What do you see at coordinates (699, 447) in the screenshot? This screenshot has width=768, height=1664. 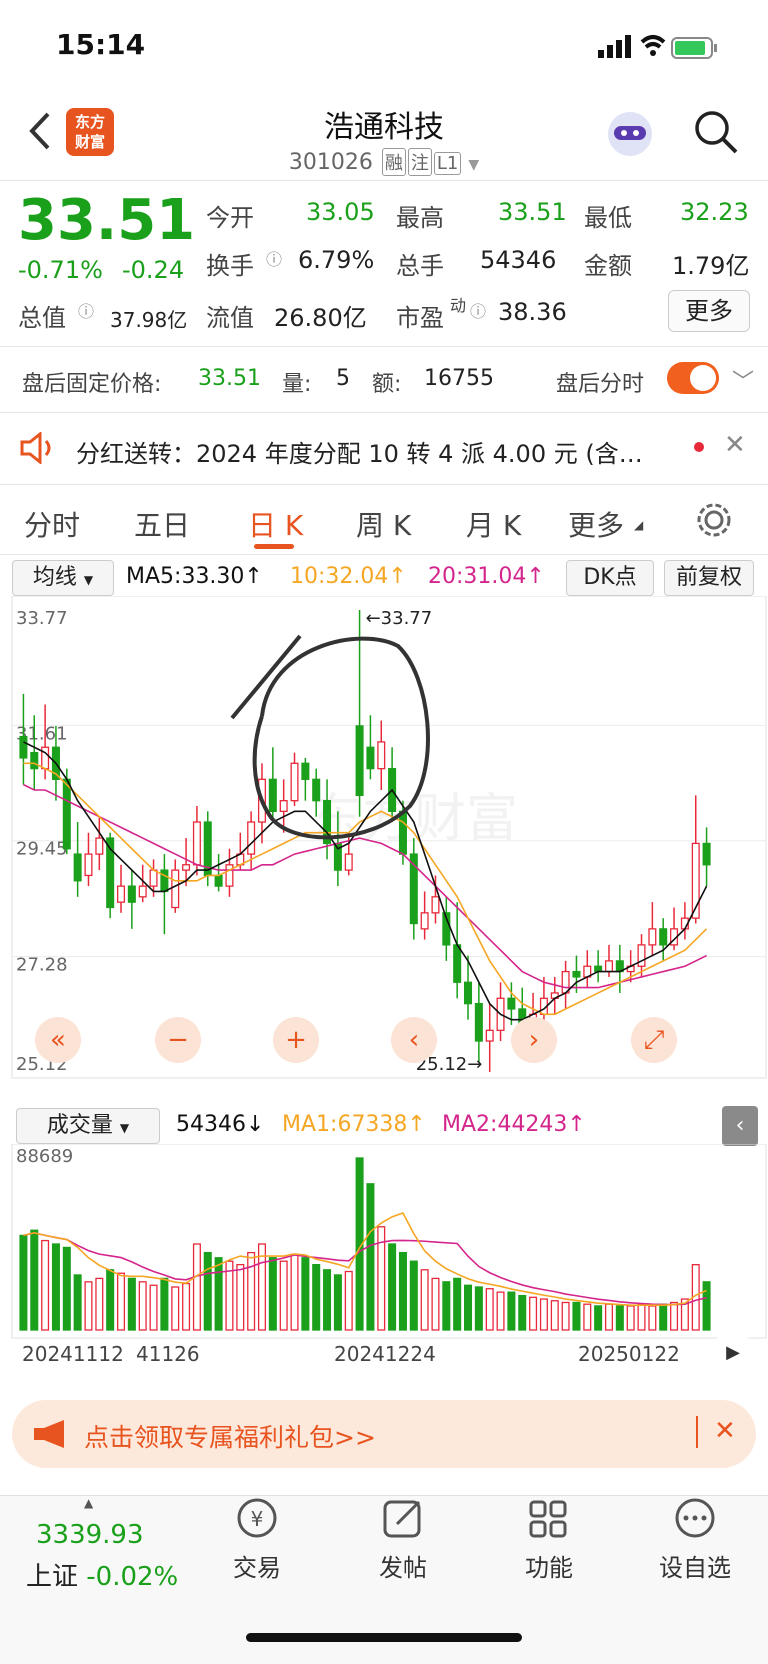 I see `unread-dot` at bounding box center [699, 447].